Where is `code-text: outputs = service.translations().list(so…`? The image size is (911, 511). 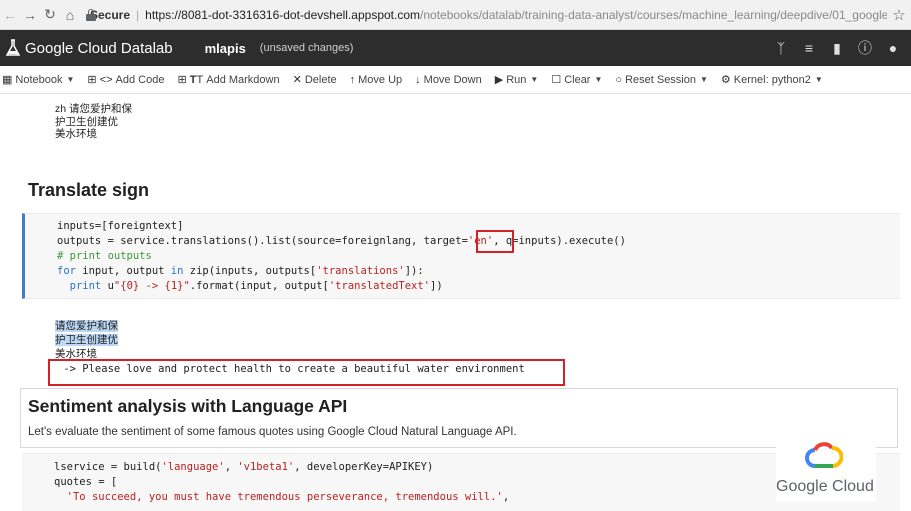
code-text: outputs = service.translations().list(so… is located at coordinates (262, 241).